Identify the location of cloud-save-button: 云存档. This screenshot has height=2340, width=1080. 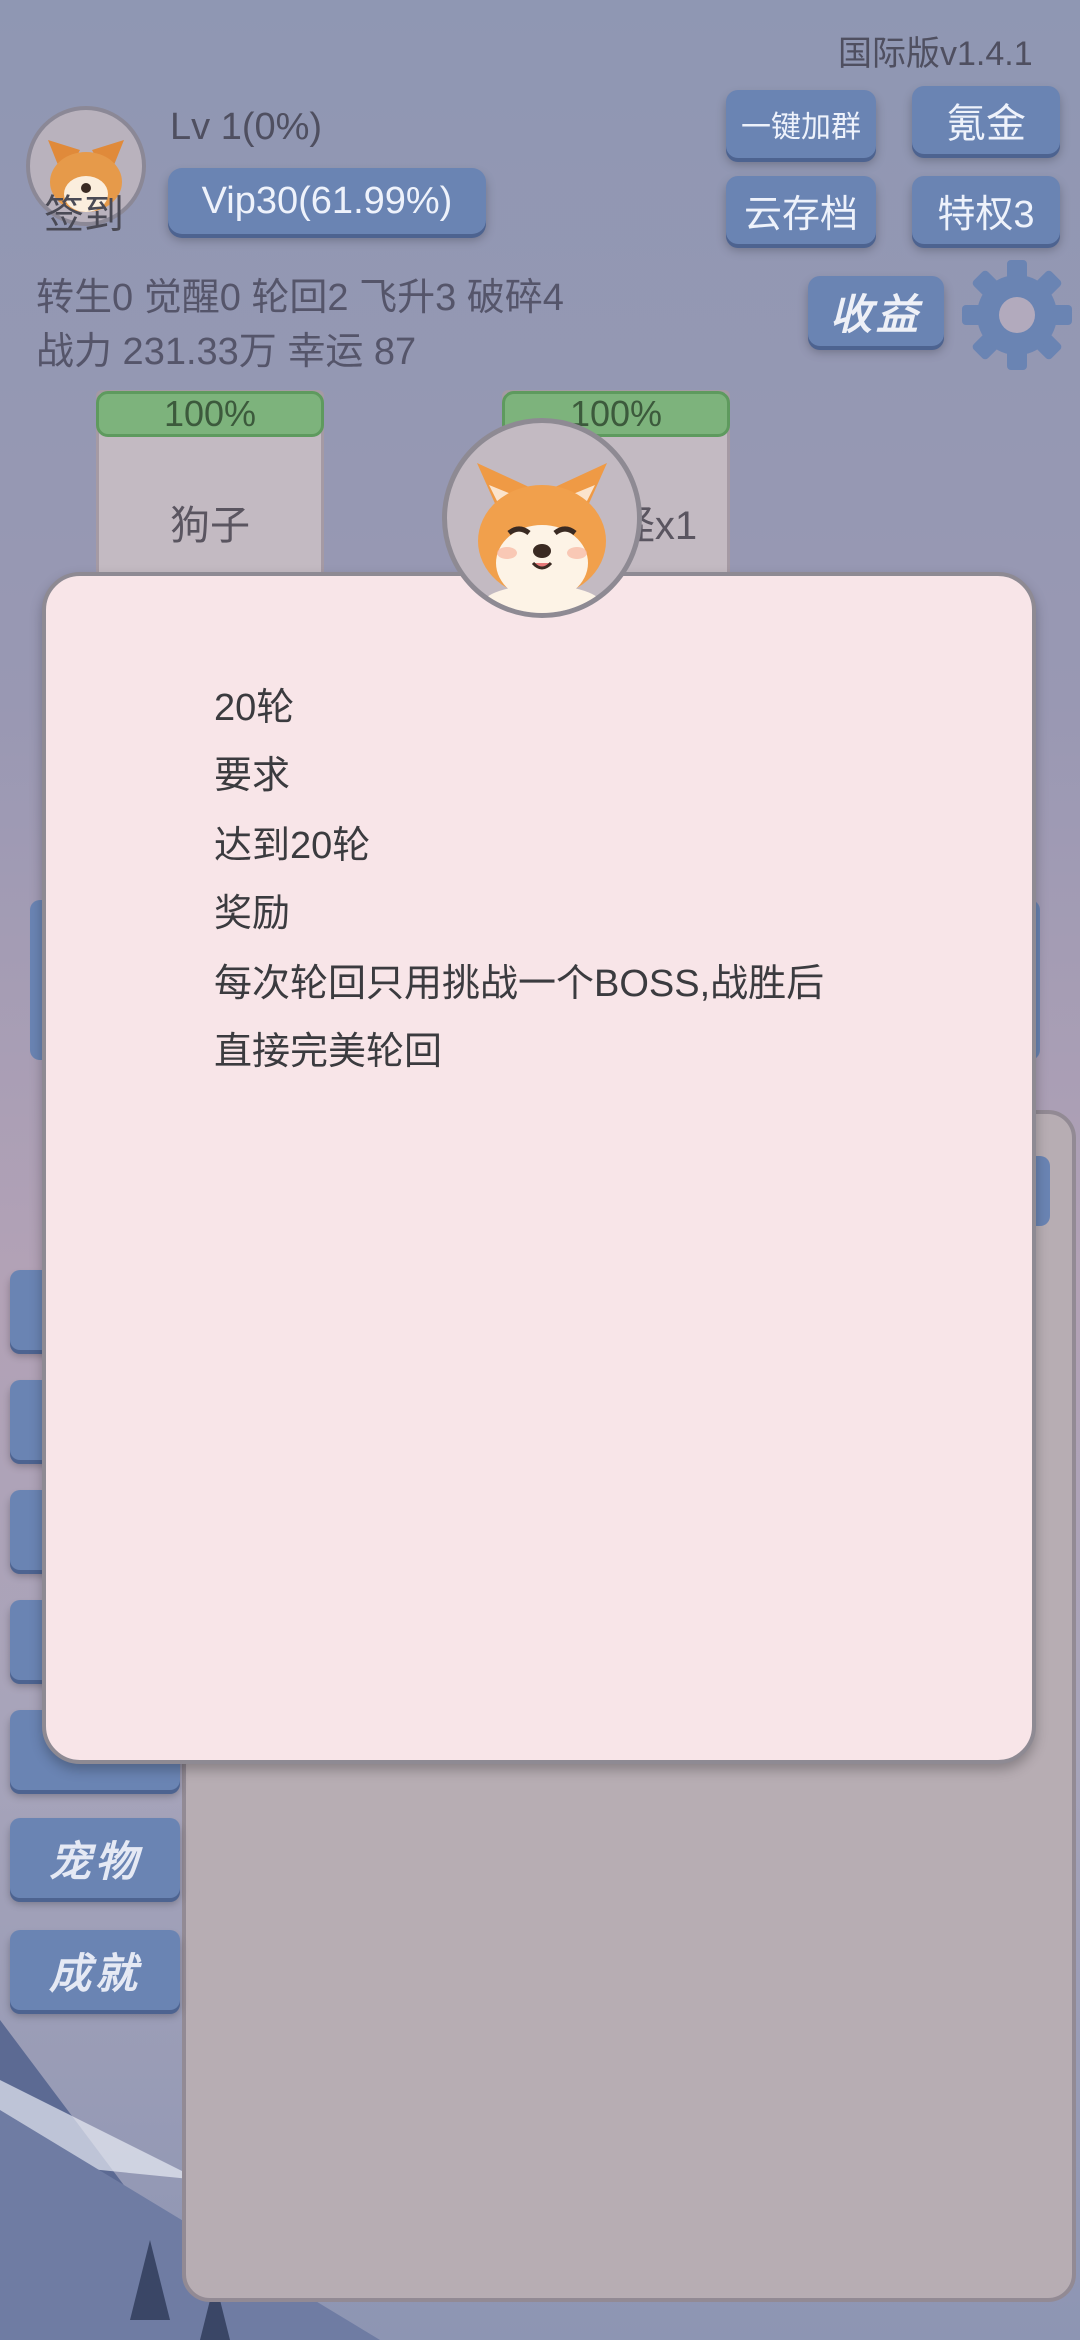
(801, 210).